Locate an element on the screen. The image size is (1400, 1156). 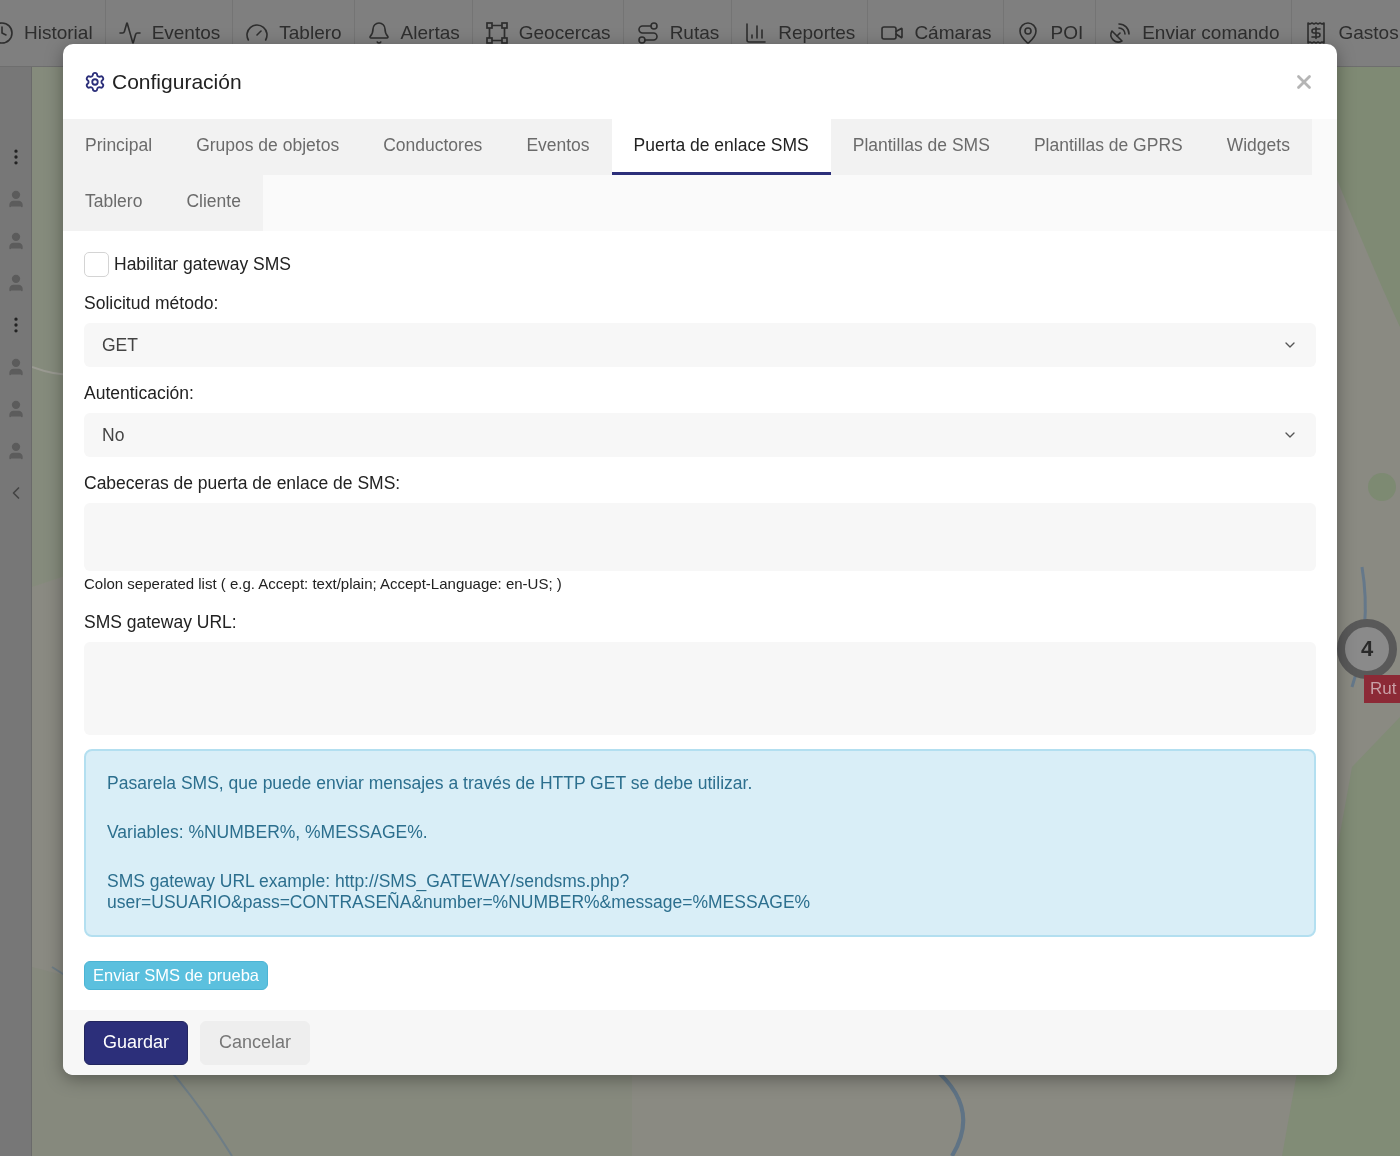
tab: Puerta de enlace SMS is located at coordinates (721, 147).